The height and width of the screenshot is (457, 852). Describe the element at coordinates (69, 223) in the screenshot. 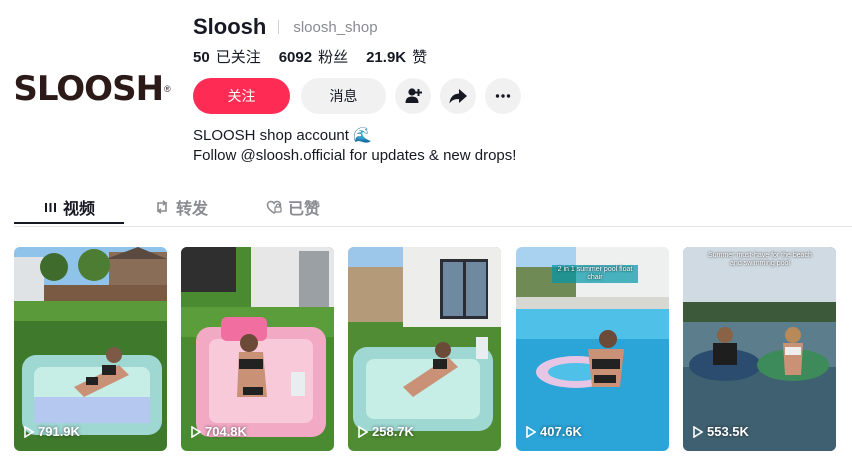

I see `active-tab-indicator` at that location.